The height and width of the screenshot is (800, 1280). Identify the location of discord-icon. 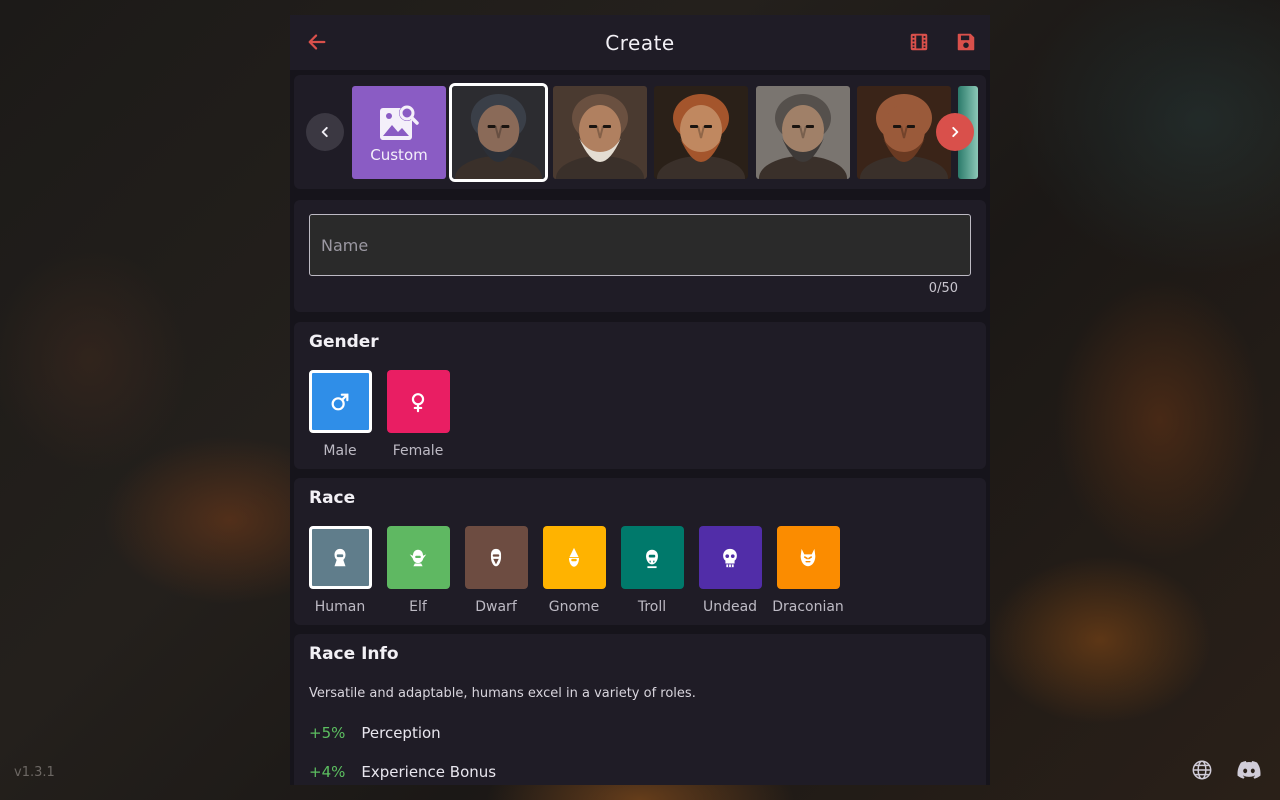
(1249, 770).